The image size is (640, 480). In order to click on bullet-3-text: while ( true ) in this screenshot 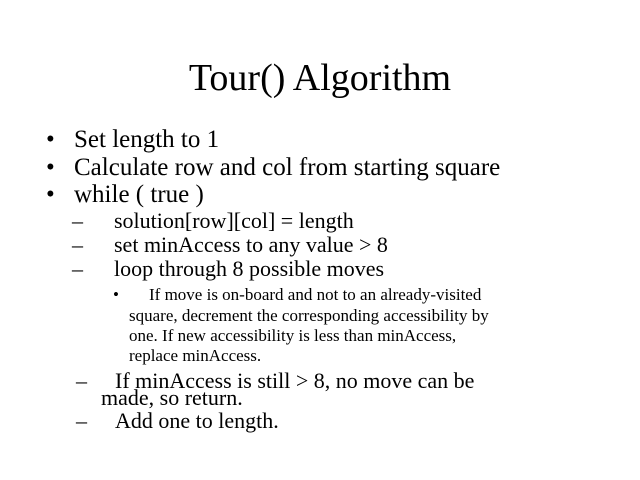, I will do `click(139, 194)`.